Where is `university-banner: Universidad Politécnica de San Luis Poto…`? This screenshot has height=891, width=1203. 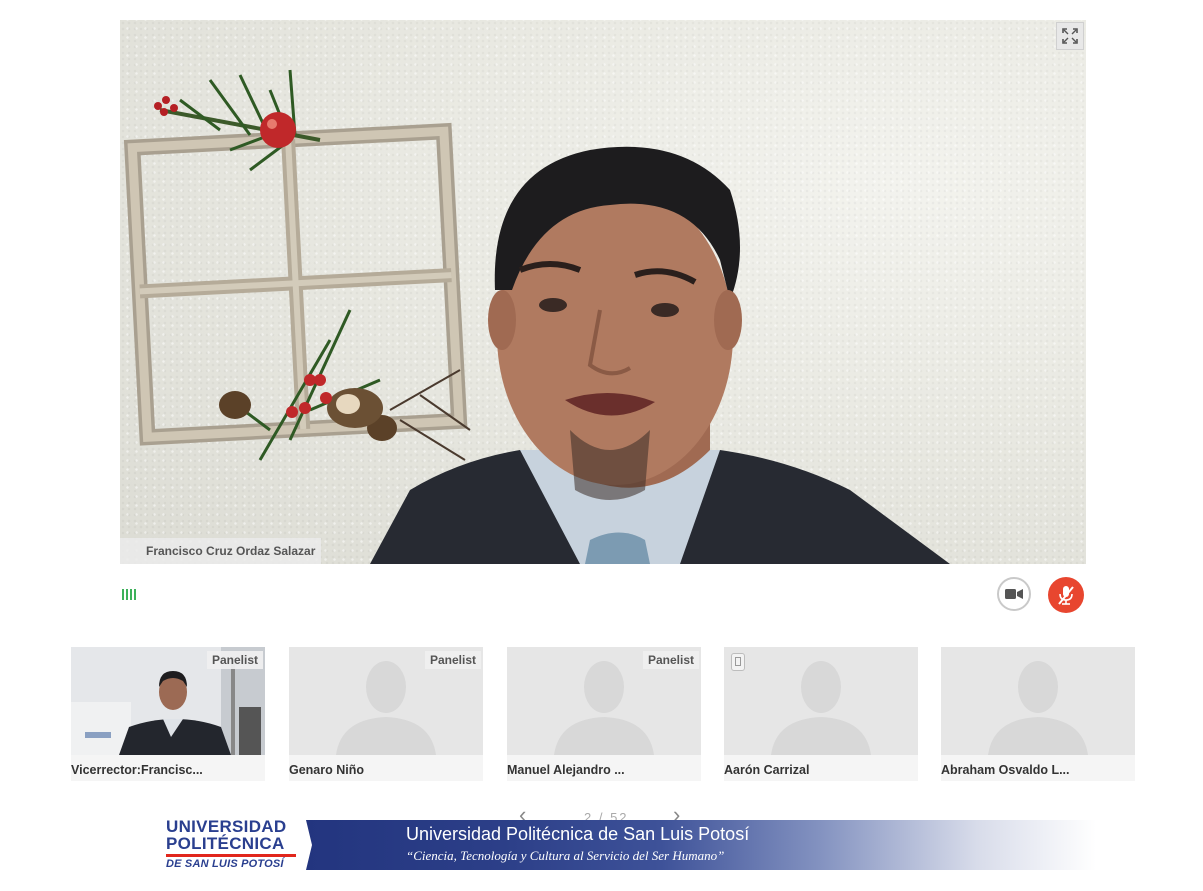
university-banner: Universidad Politécnica de San Luis Poto… is located at coordinates (631, 843).